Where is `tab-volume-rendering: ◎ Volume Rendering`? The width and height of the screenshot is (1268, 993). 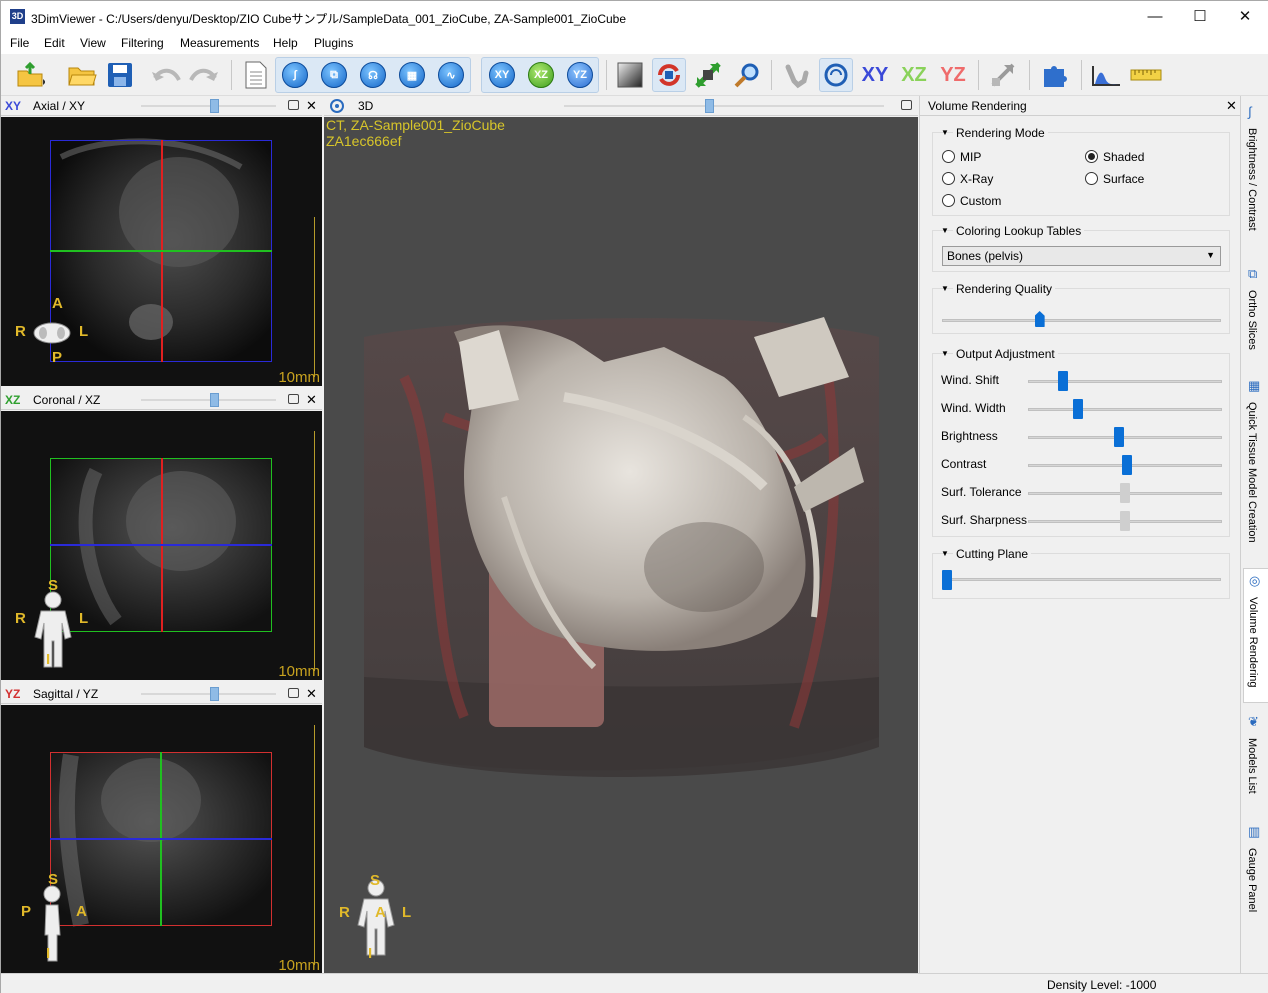
tab-volume-rendering: ◎ Volume Rendering is located at coordinates (1255, 635).